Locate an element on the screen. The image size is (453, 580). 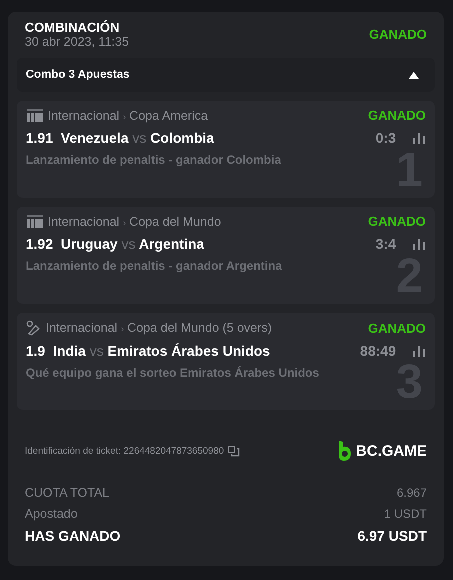
total-label: CUOTA TOTAL is located at coordinates (67, 493).